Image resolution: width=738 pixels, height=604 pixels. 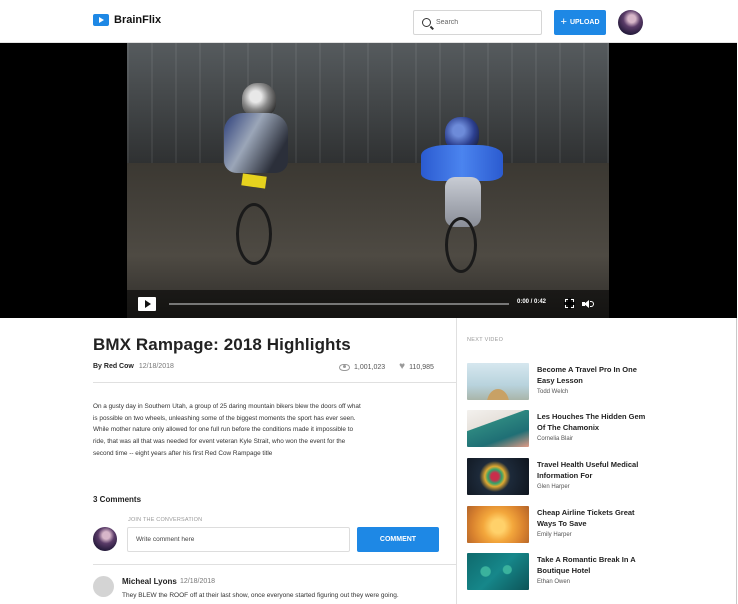 What do you see at coordinates (165, 520) in the screenshot?
I see `join-conversation-label: JOIN THE CONVERSATION` at bounding box center [165, 520].